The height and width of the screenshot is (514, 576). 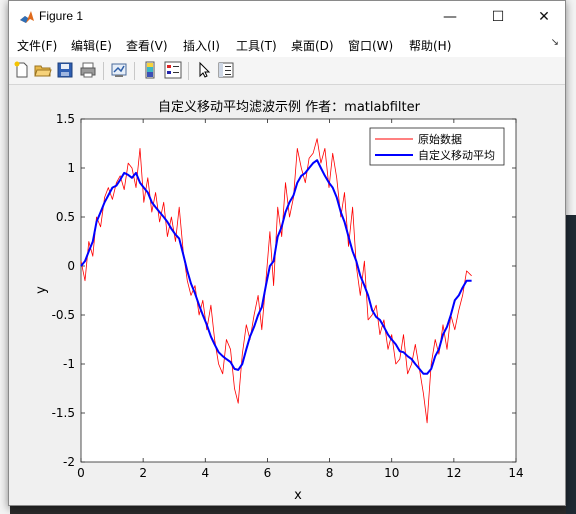 I want to click on y-tick-label: -1.5, so click(x=63, y=413).